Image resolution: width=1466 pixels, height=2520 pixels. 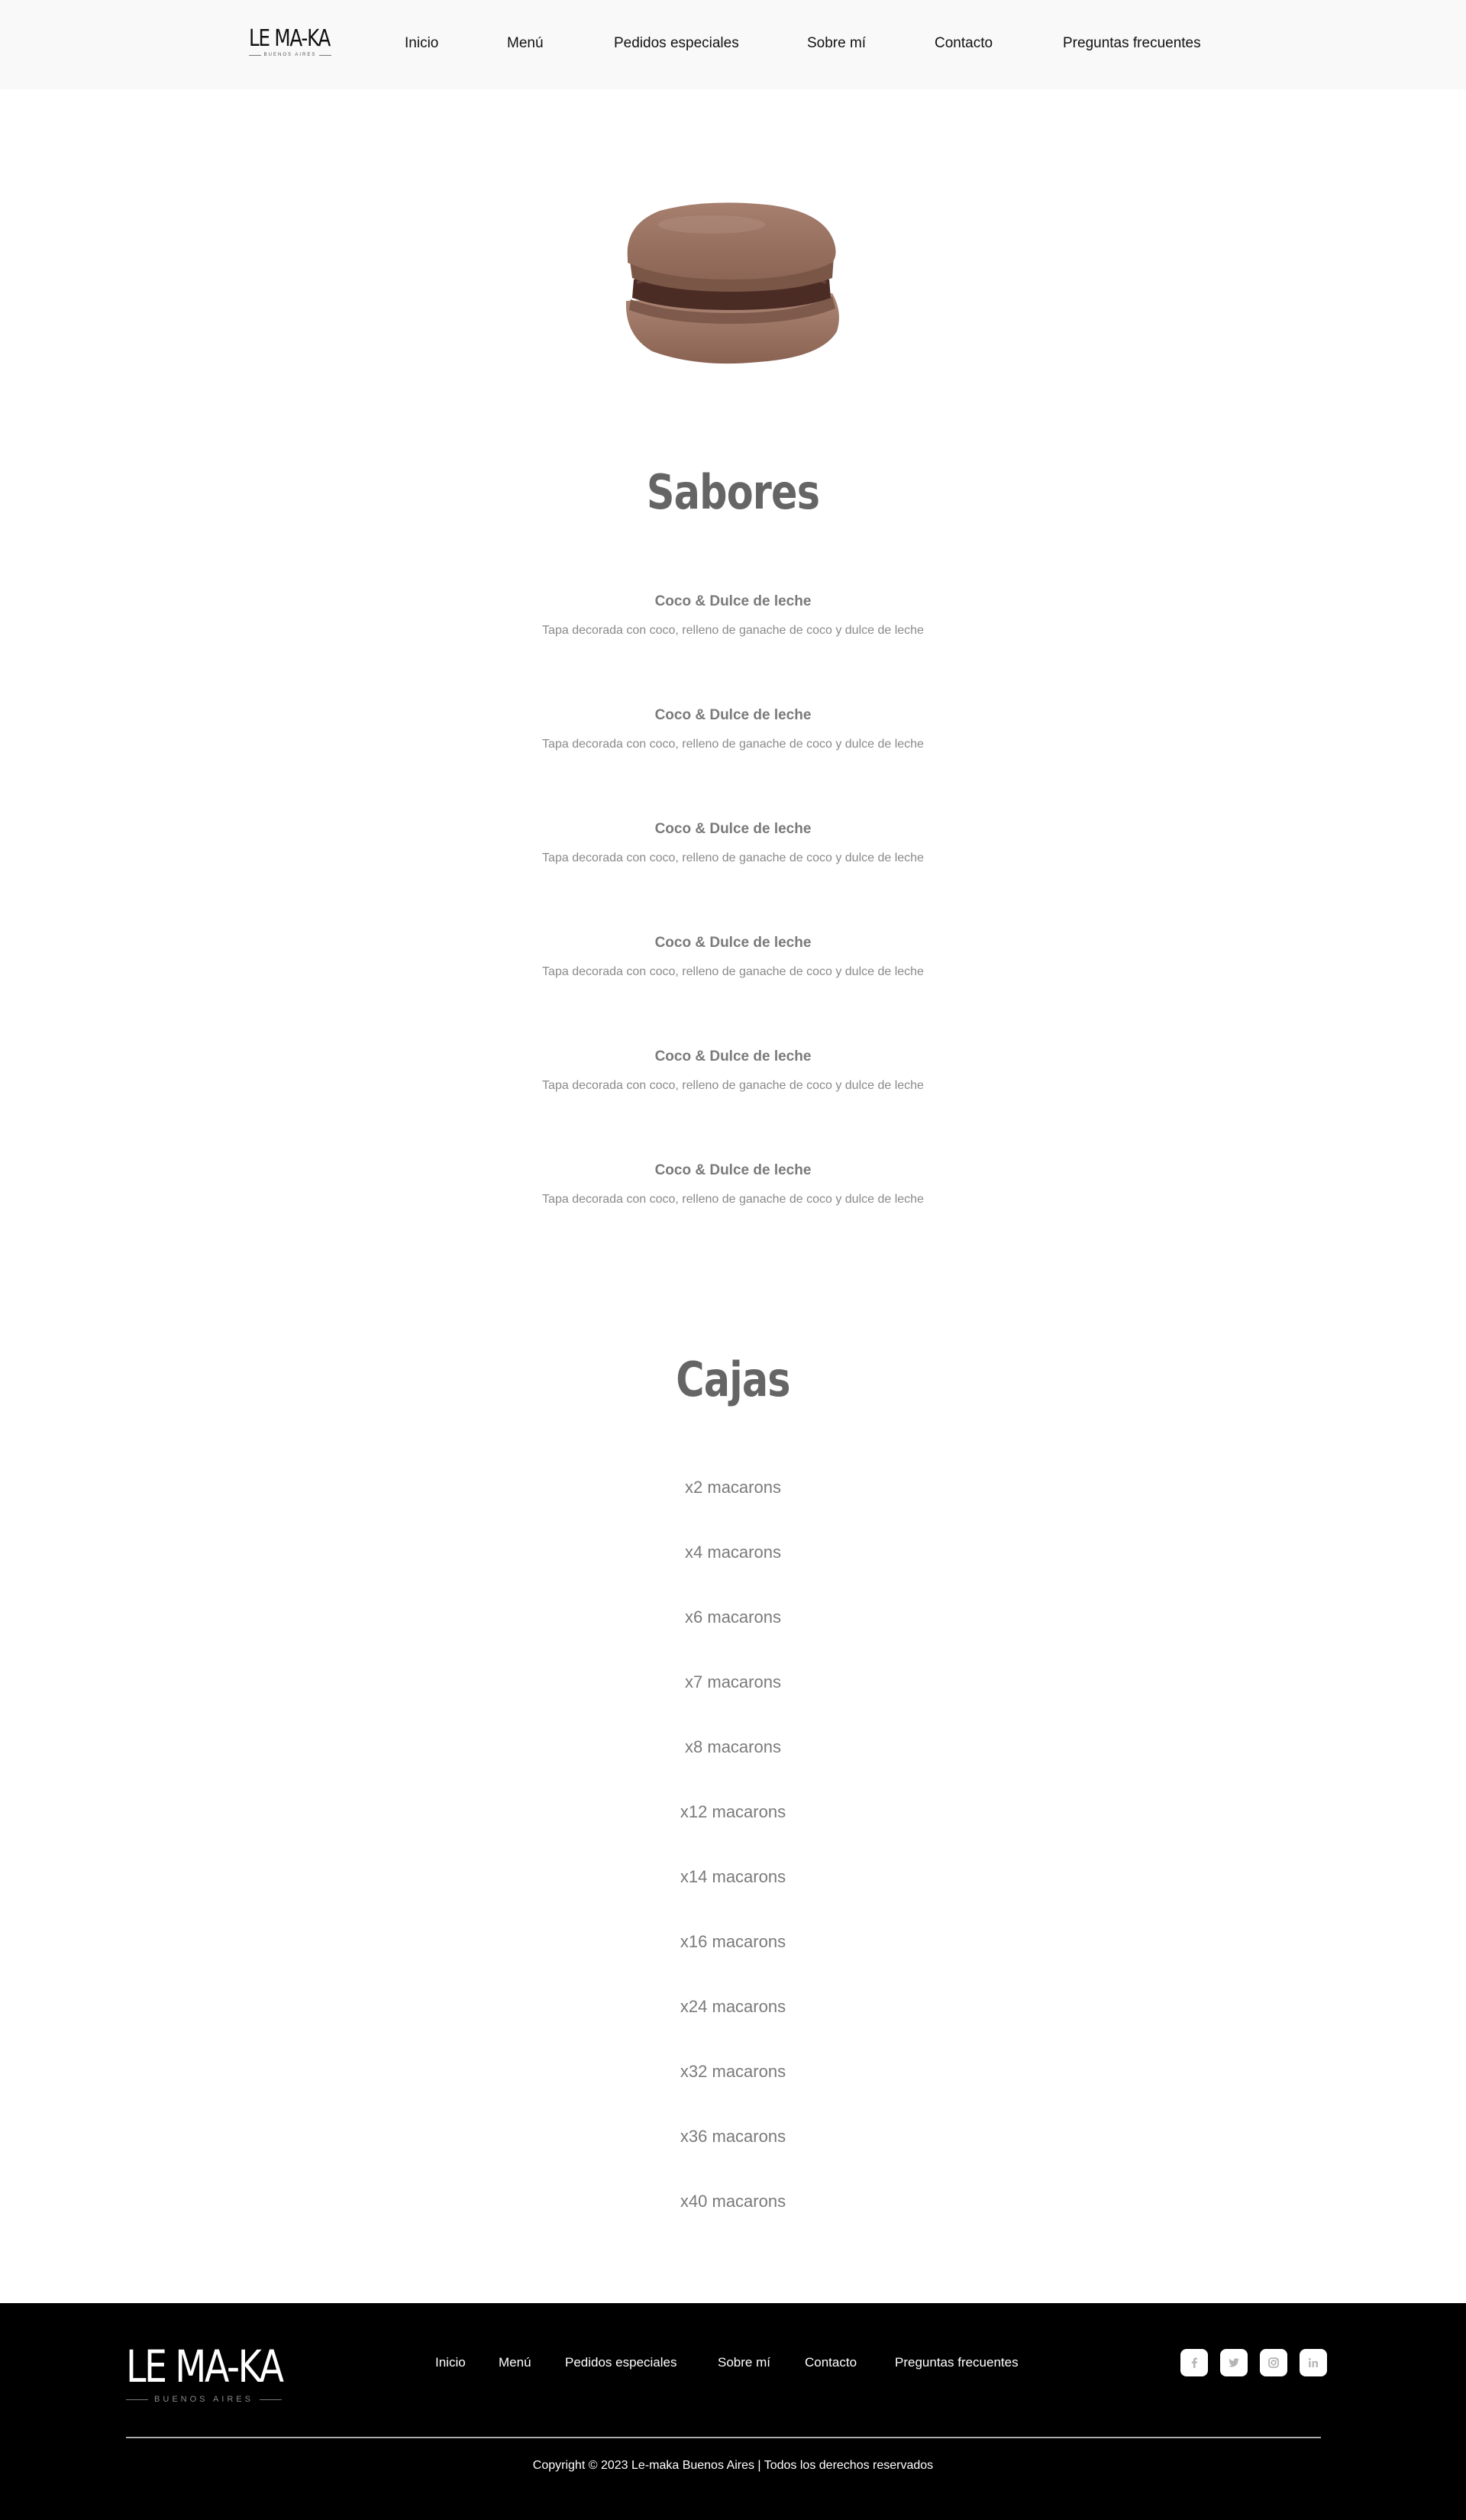 What do you see at coordinates (733, 1552) in the screenshot?
I see `box-option: x4 macarons` at bounding box center [733, 1552].